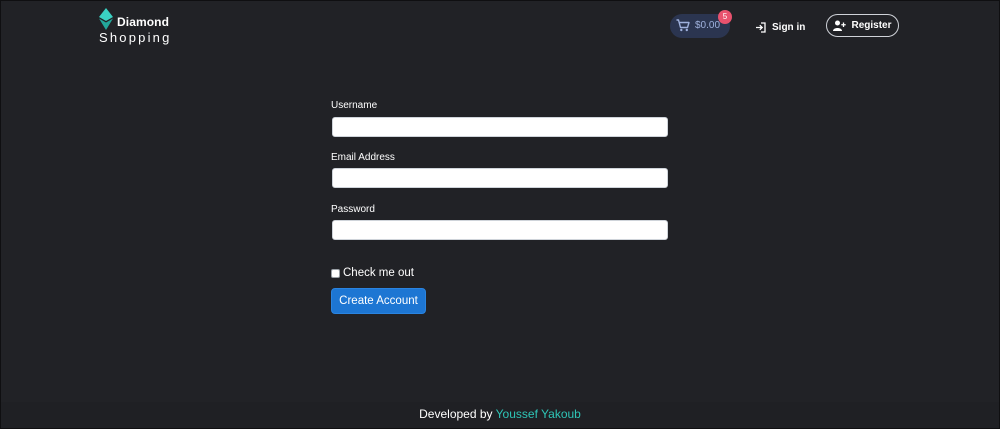 The image size is (1000, 429). I want to click on brand-name-line2: Shopping, so click(135, 37).